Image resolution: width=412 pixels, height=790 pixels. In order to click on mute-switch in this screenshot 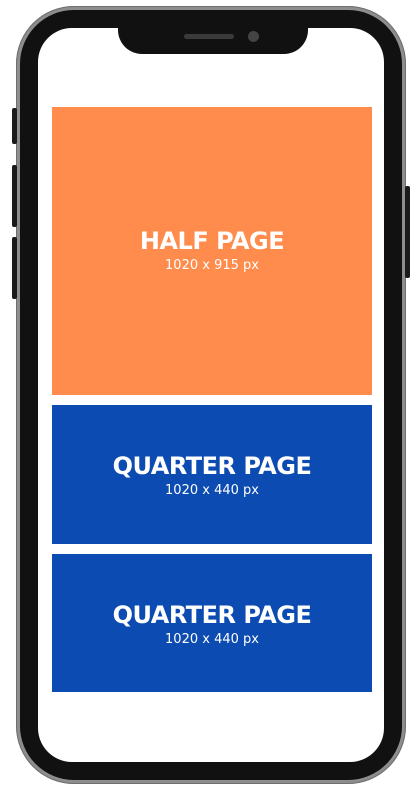, I will do `click(14, 126)`.